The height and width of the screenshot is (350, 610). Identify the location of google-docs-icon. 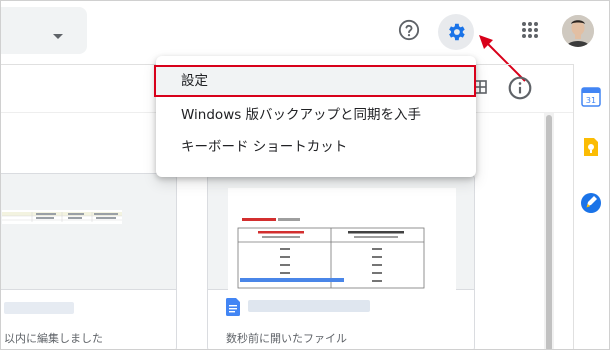
(233, 307).